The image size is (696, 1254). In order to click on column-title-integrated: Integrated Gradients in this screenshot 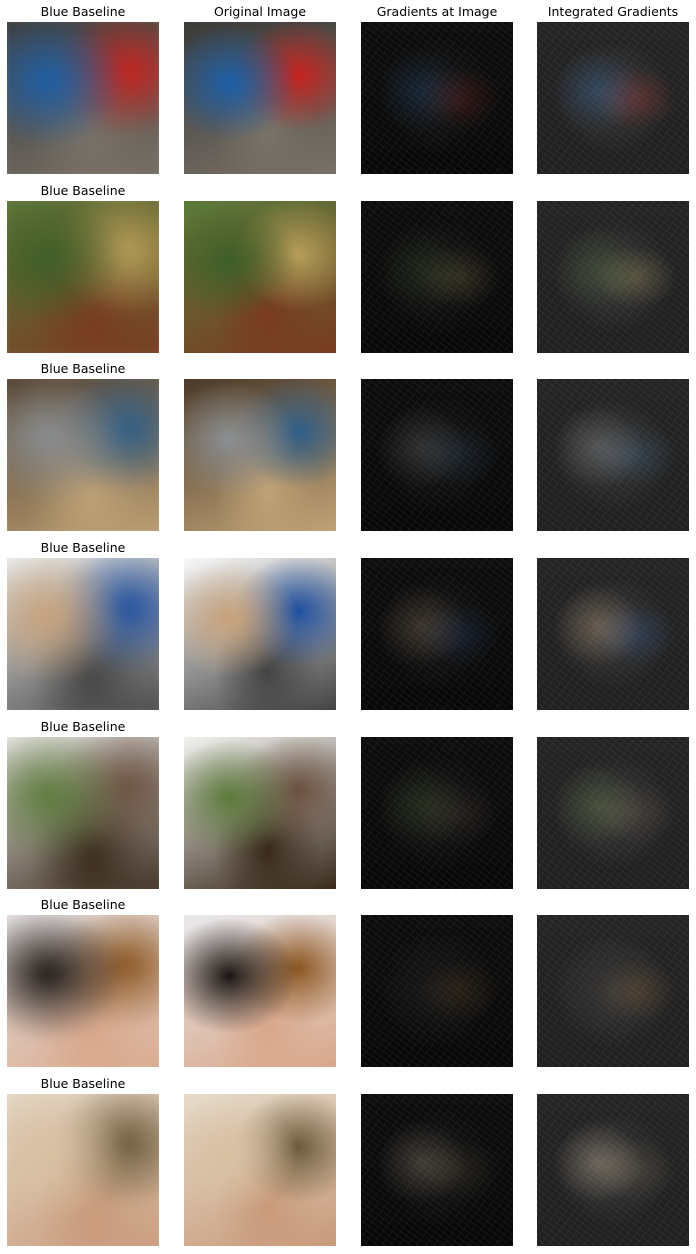, I will do `click(613, 11)`.